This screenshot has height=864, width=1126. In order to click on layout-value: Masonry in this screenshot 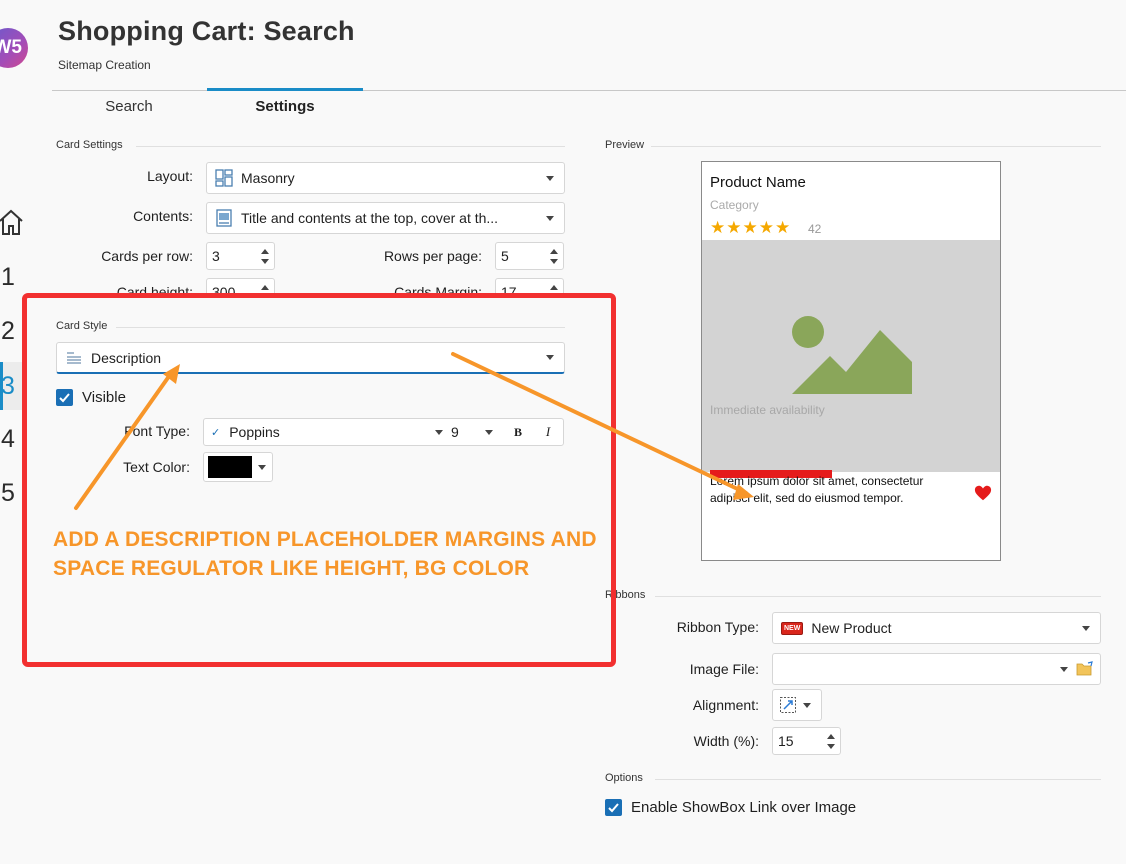, I will do `click(268, 178)`.